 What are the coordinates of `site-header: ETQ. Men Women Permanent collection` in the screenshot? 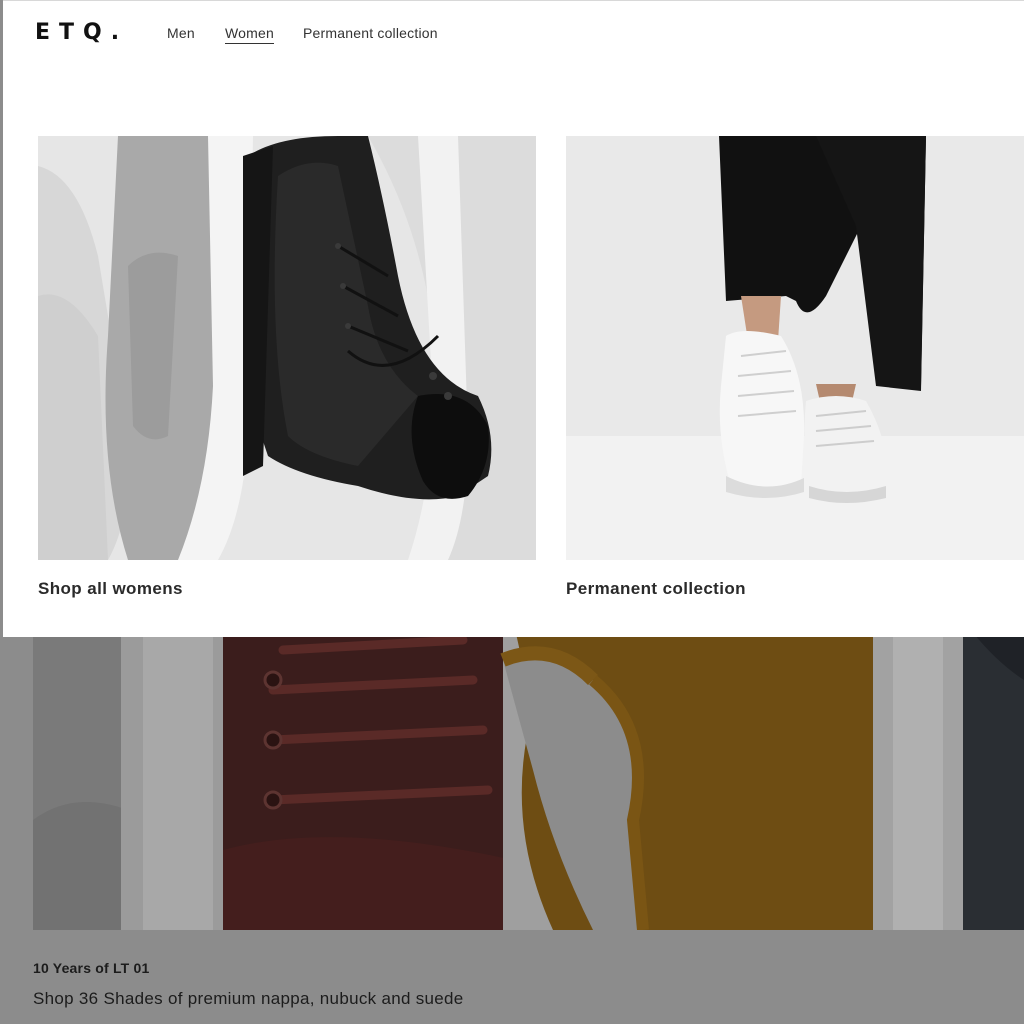 It's located at (513, 33).